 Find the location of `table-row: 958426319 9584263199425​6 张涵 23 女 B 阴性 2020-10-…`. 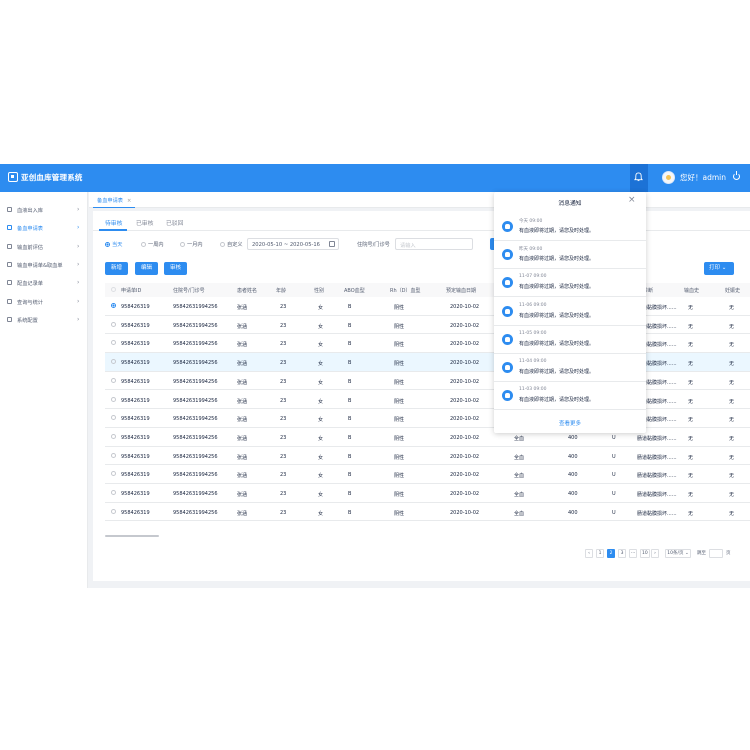

table-row: 958426319 9584263199425​6 张涵 23 女 B 阴性 2020-10-… is located at coordinates (427, 306).